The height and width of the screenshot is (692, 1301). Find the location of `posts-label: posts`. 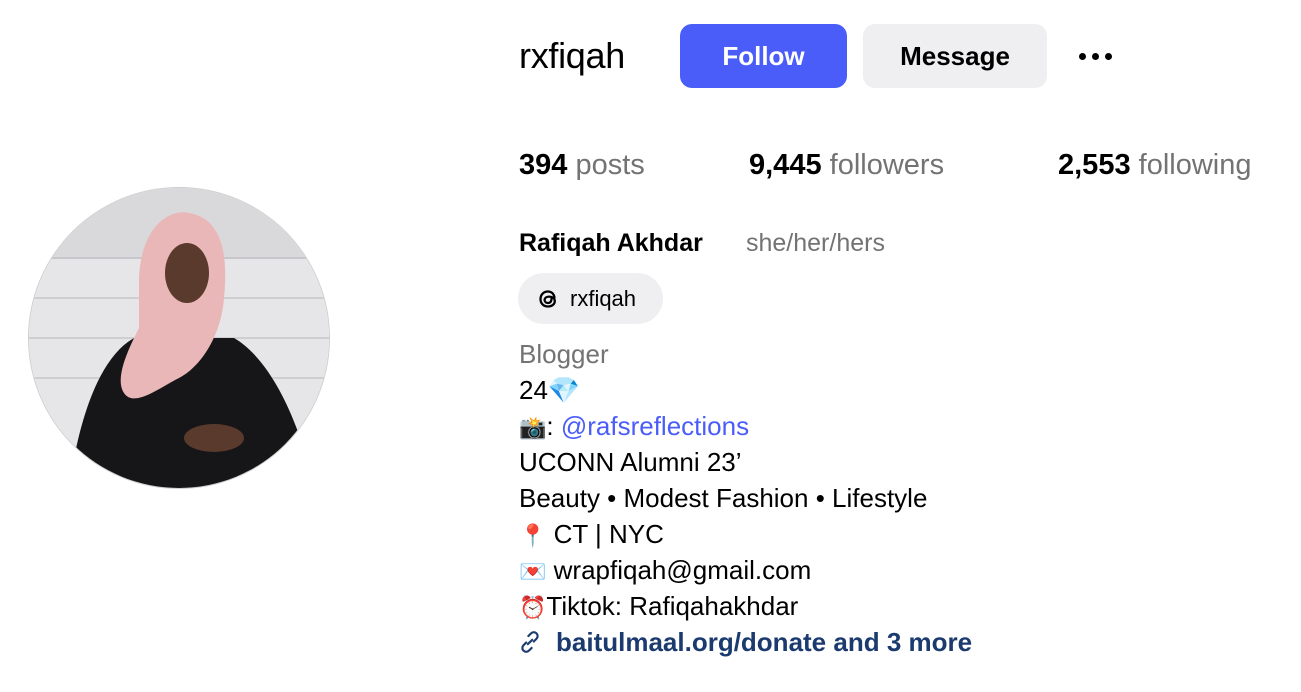

posts-label: posts is located at coordinates (610, 165).